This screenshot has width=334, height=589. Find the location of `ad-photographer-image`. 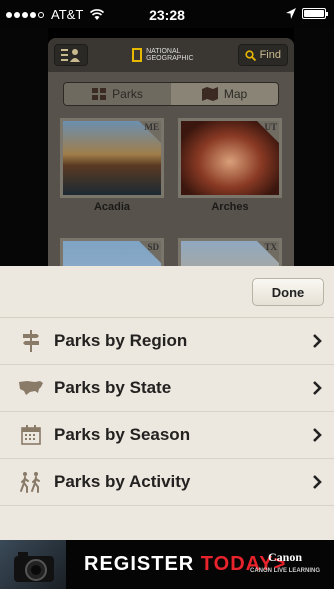

ad-photographer-image is located at coordinates (33, 564).